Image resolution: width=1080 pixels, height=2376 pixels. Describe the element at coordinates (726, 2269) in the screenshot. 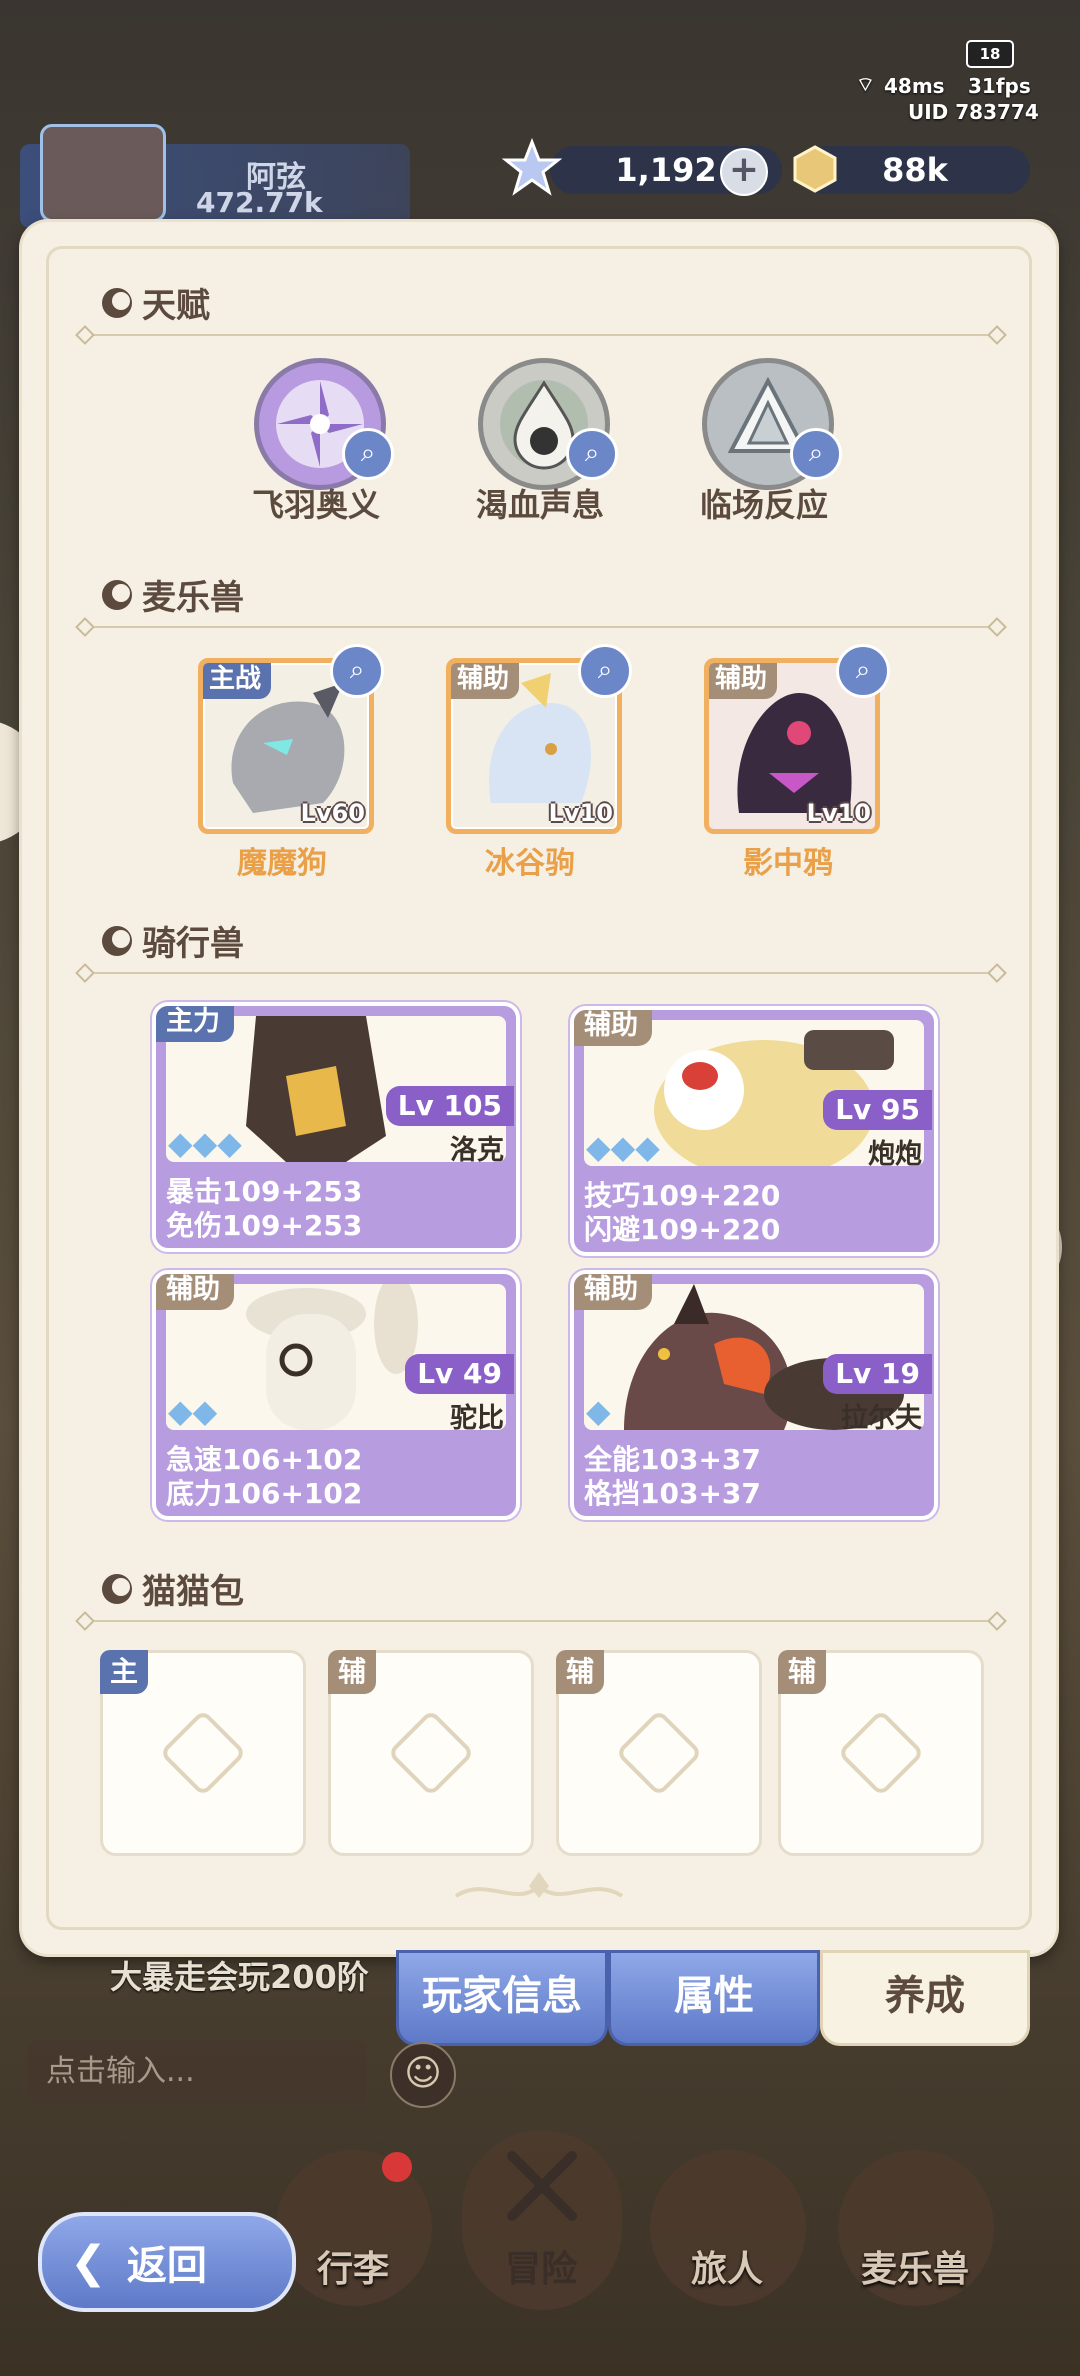

I see `nav-traveler-label: 旅人` at that location.